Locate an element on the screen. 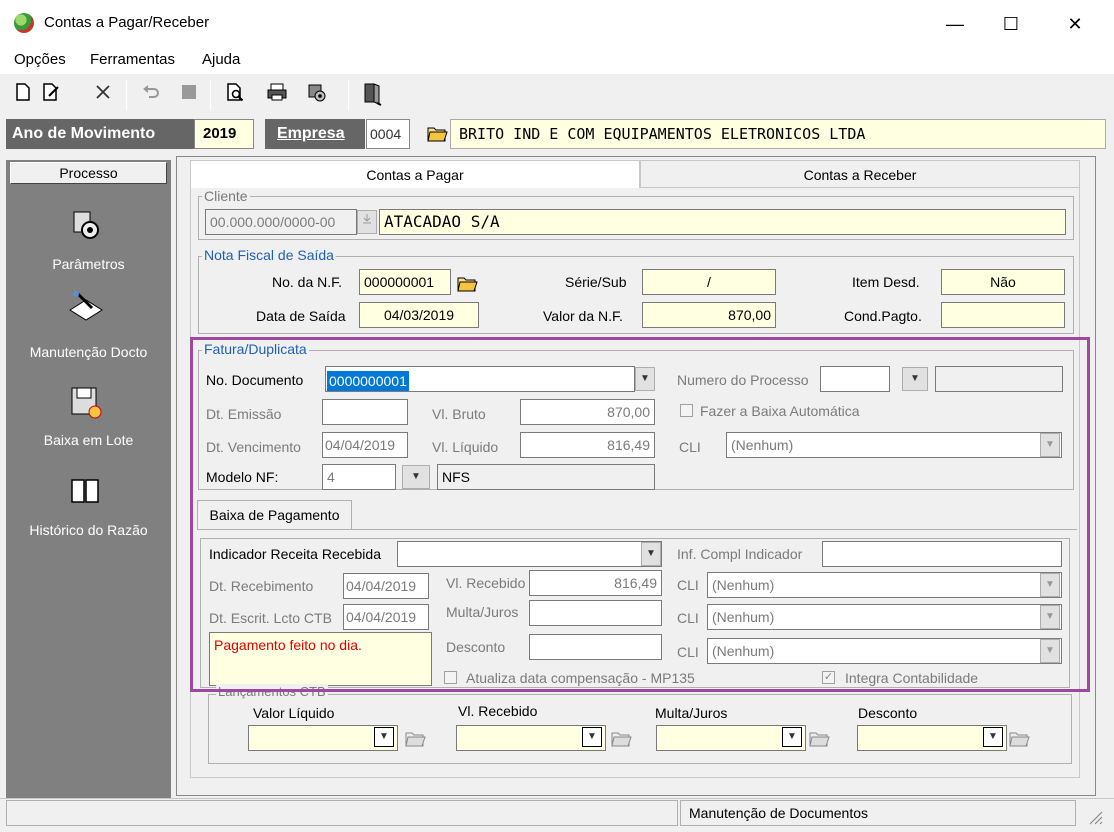 The image size is (1114, 832). nf-serie-field: / is located at coordinates (709, 282).